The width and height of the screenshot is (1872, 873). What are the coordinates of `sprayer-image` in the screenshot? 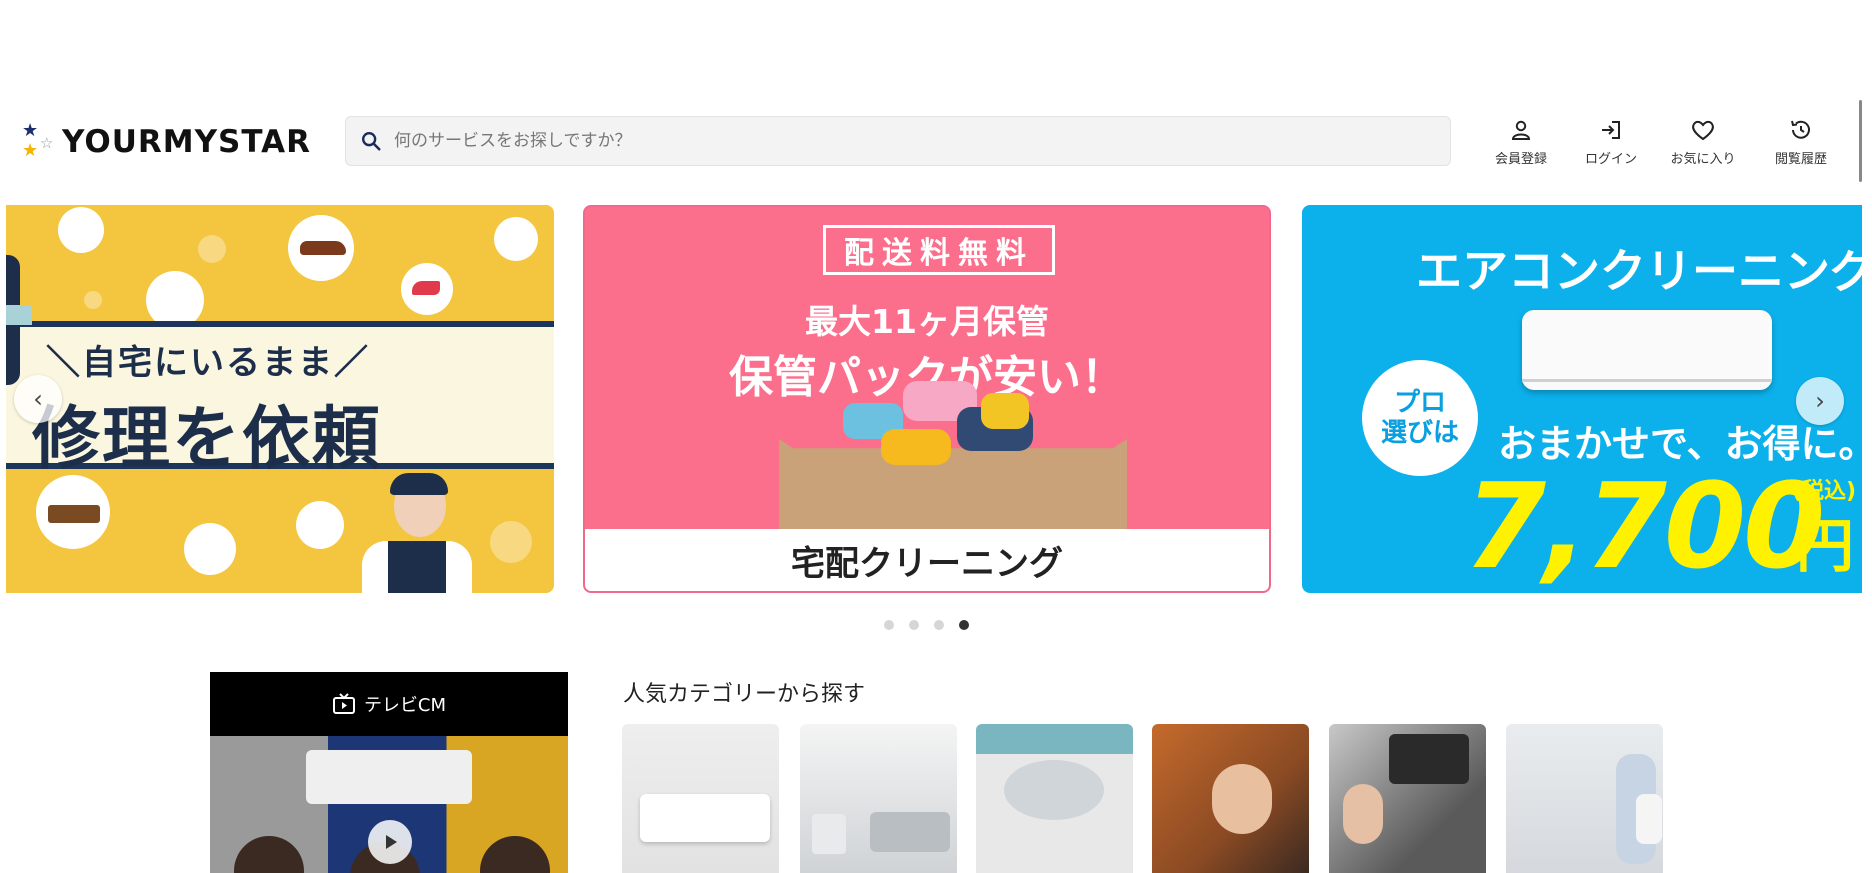 It's located at (1649, 819).